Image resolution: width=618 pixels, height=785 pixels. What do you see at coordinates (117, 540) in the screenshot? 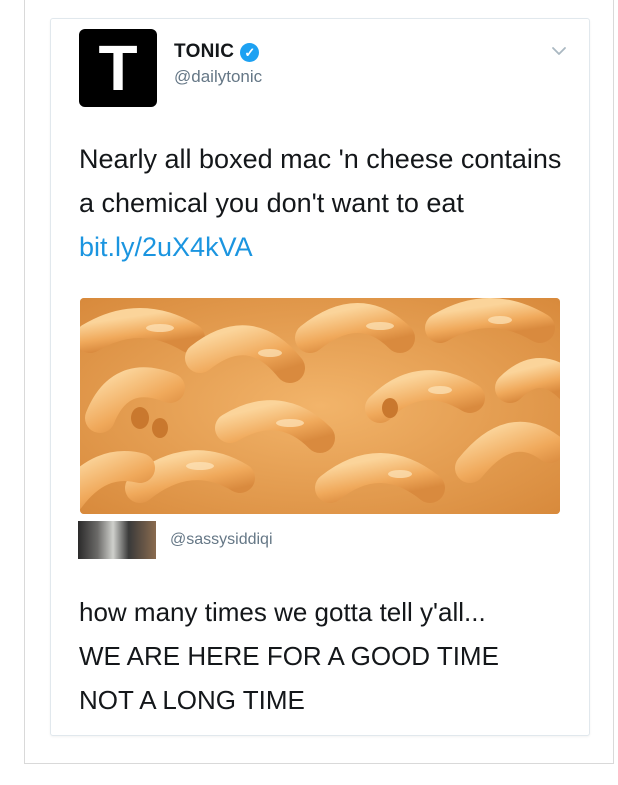
I see `reply-avatar` at bounding box center [117, 540].